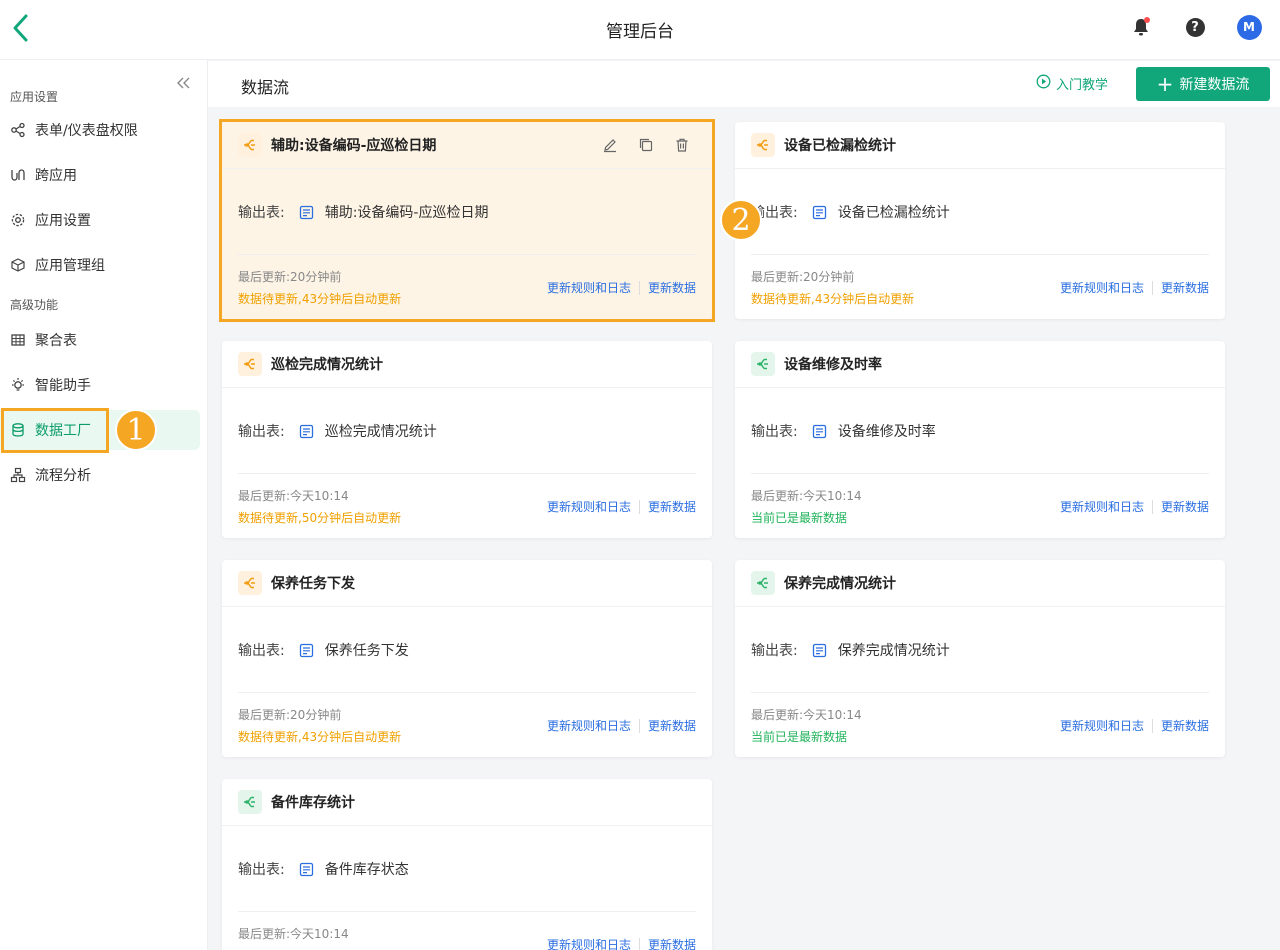  I want to click on card-title: 保养完成情况统计, so click(840, 583).